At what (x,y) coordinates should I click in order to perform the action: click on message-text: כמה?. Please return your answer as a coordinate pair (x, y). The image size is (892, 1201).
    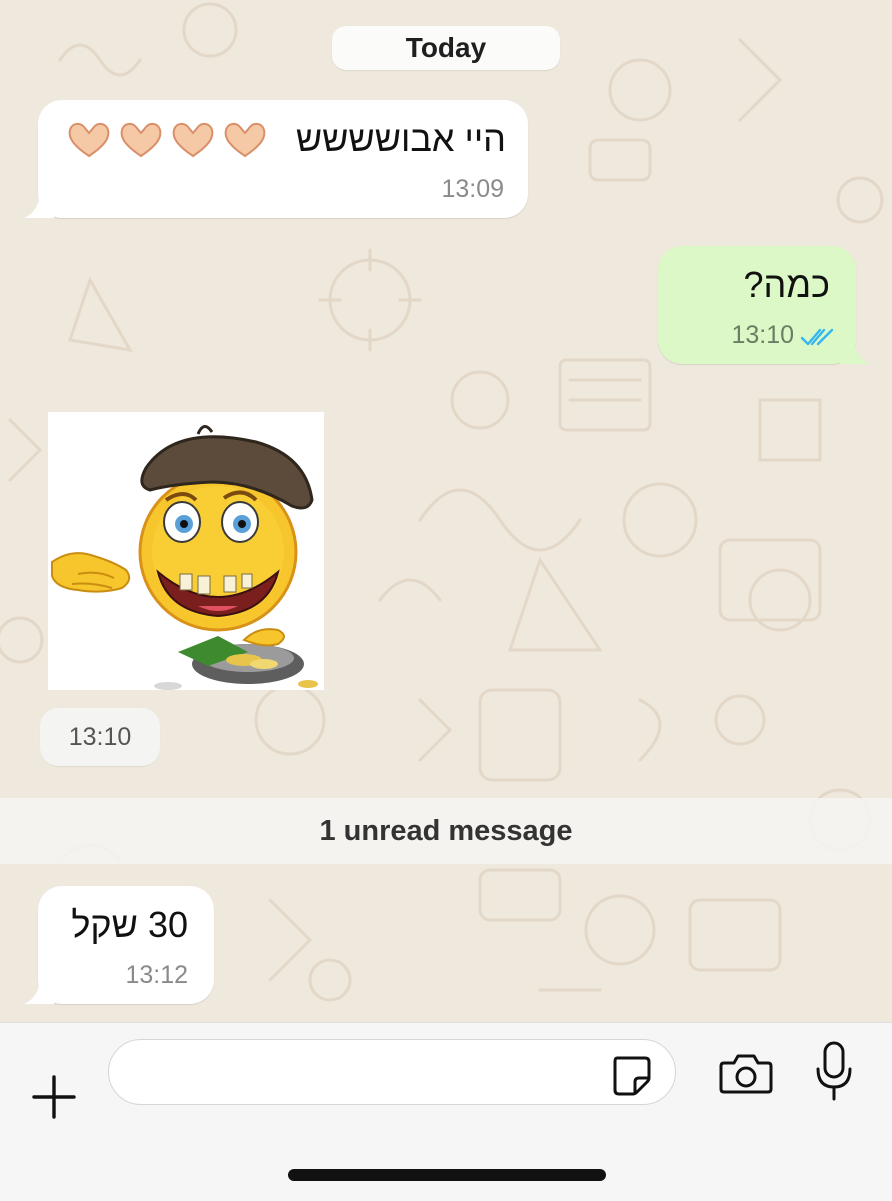
    Looking at the image, I should click on (786, 284).